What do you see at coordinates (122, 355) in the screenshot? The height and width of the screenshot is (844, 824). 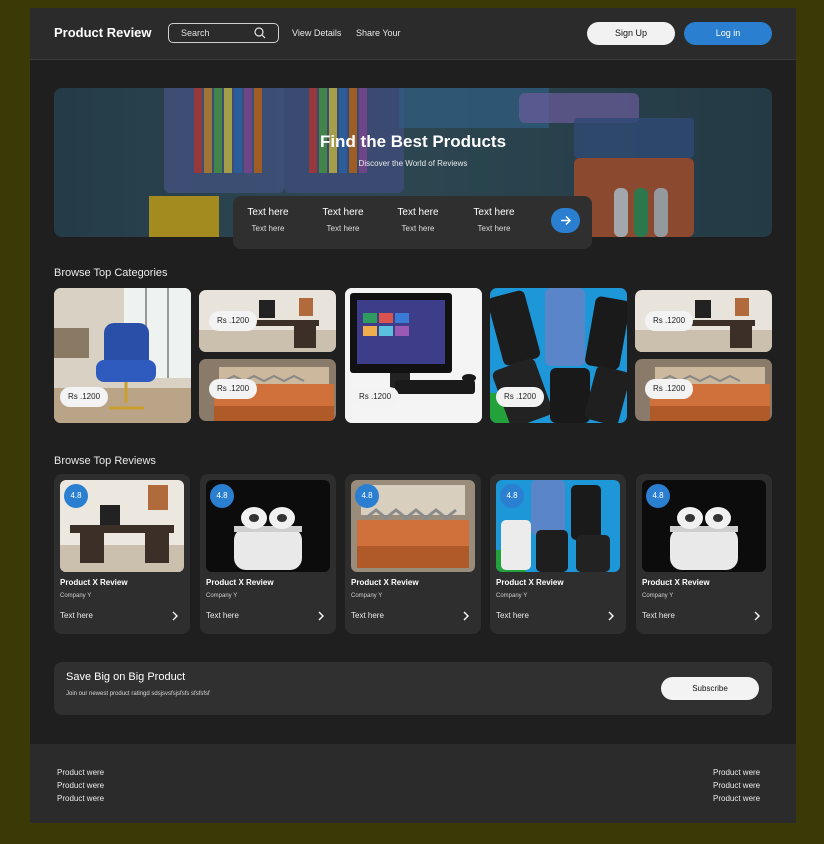 I see `category-card-chair: Rs .1200` at bounding box center [122, 355].